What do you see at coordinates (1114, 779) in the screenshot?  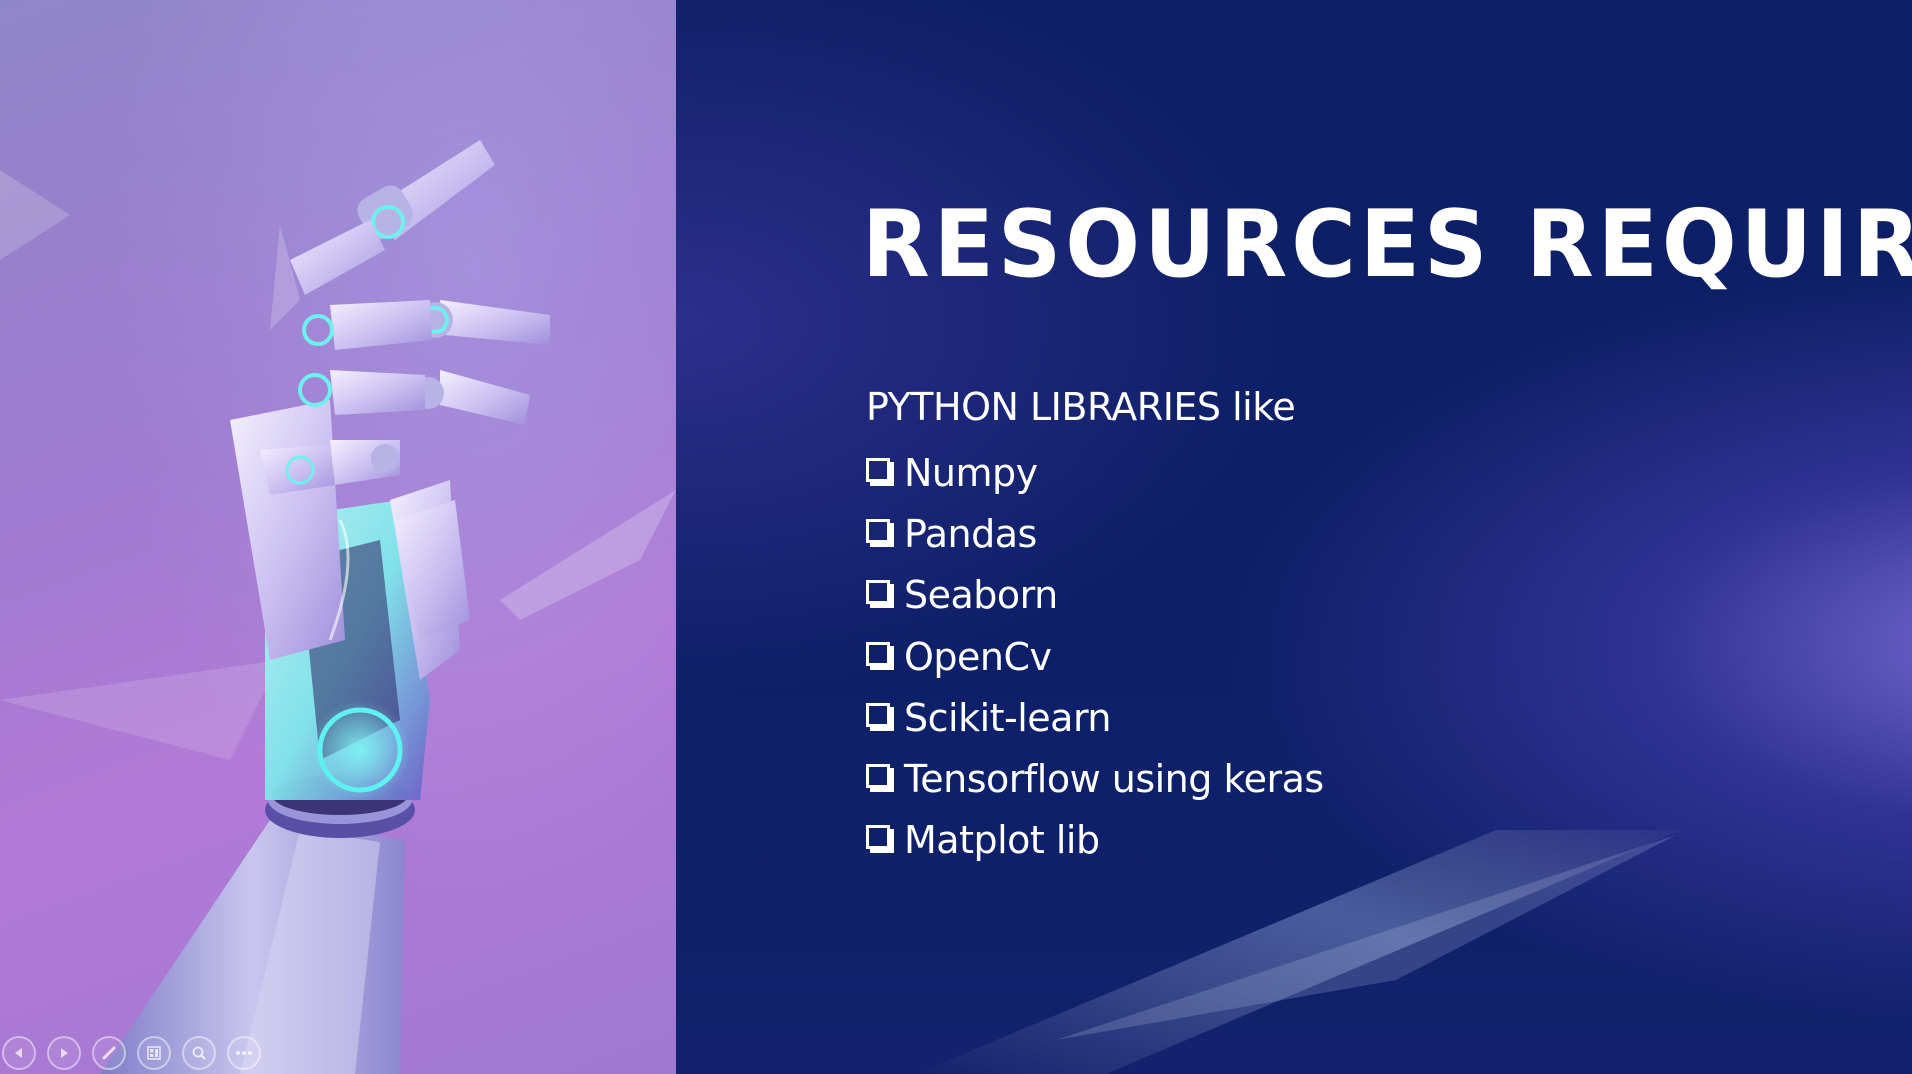 I see `library-label: Tensorflow using keras` at bounding box center [1114, 779].